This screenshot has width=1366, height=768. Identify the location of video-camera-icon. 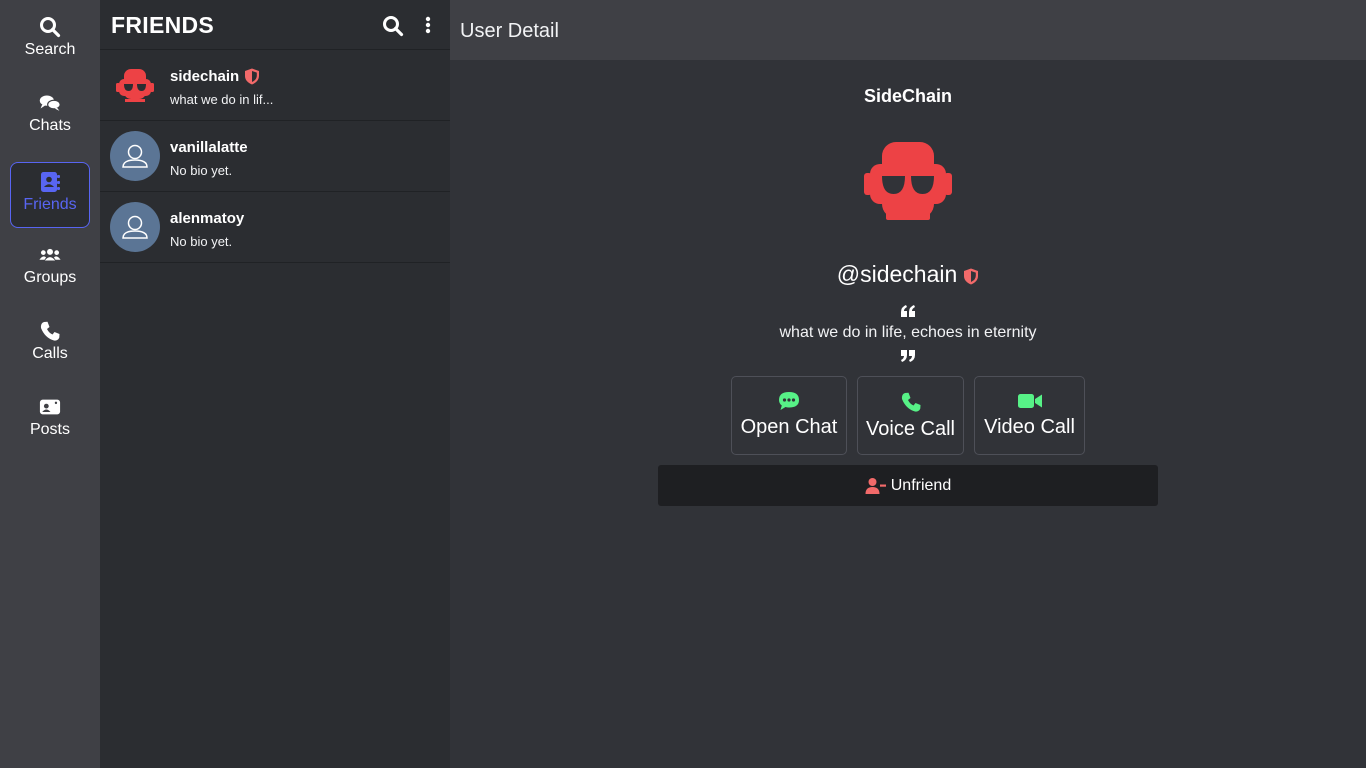
(1030, 401).